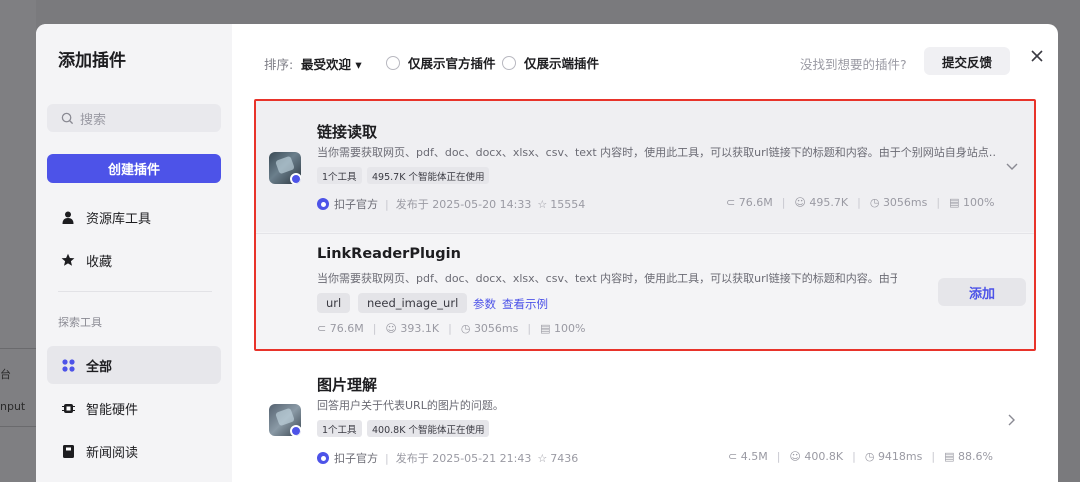 The width and height of the screenshot is (1080, 482). I want to click on chevron-right-icon, so click(1012, 420).